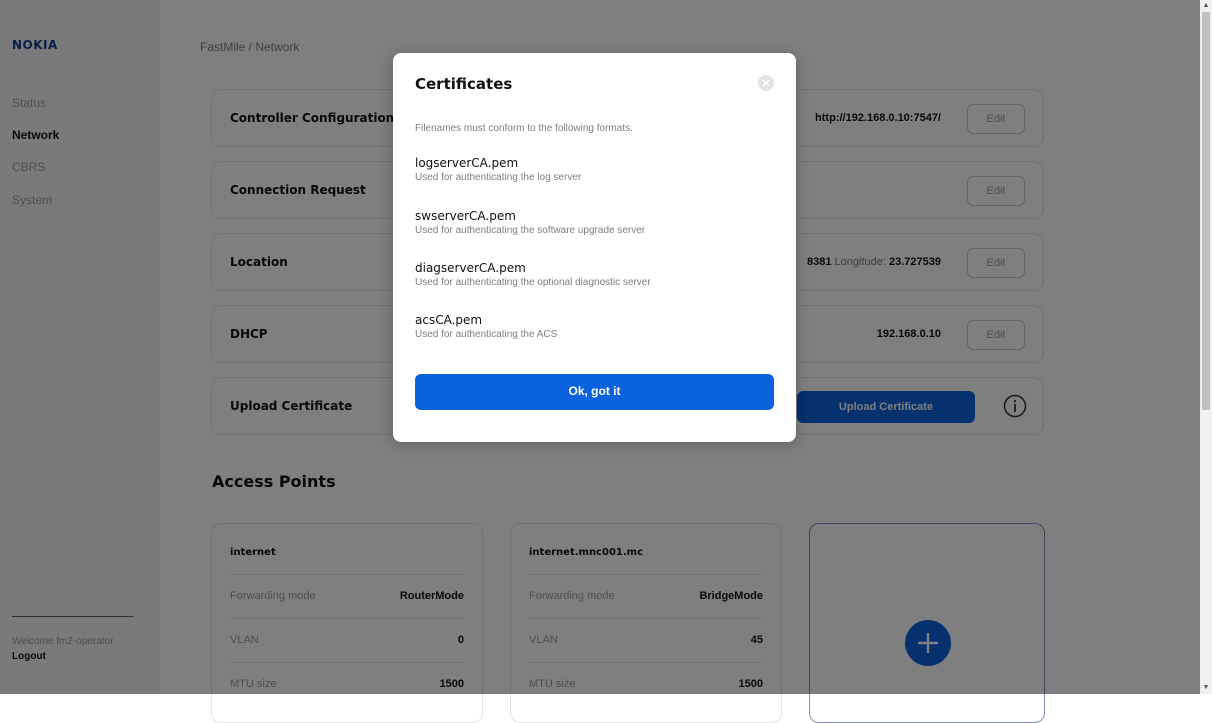  What do you see at coordinates (465, 216) in the screenshot?
I see `certificate-filename: swserverCA.pem` at bounding box center [465, 216].